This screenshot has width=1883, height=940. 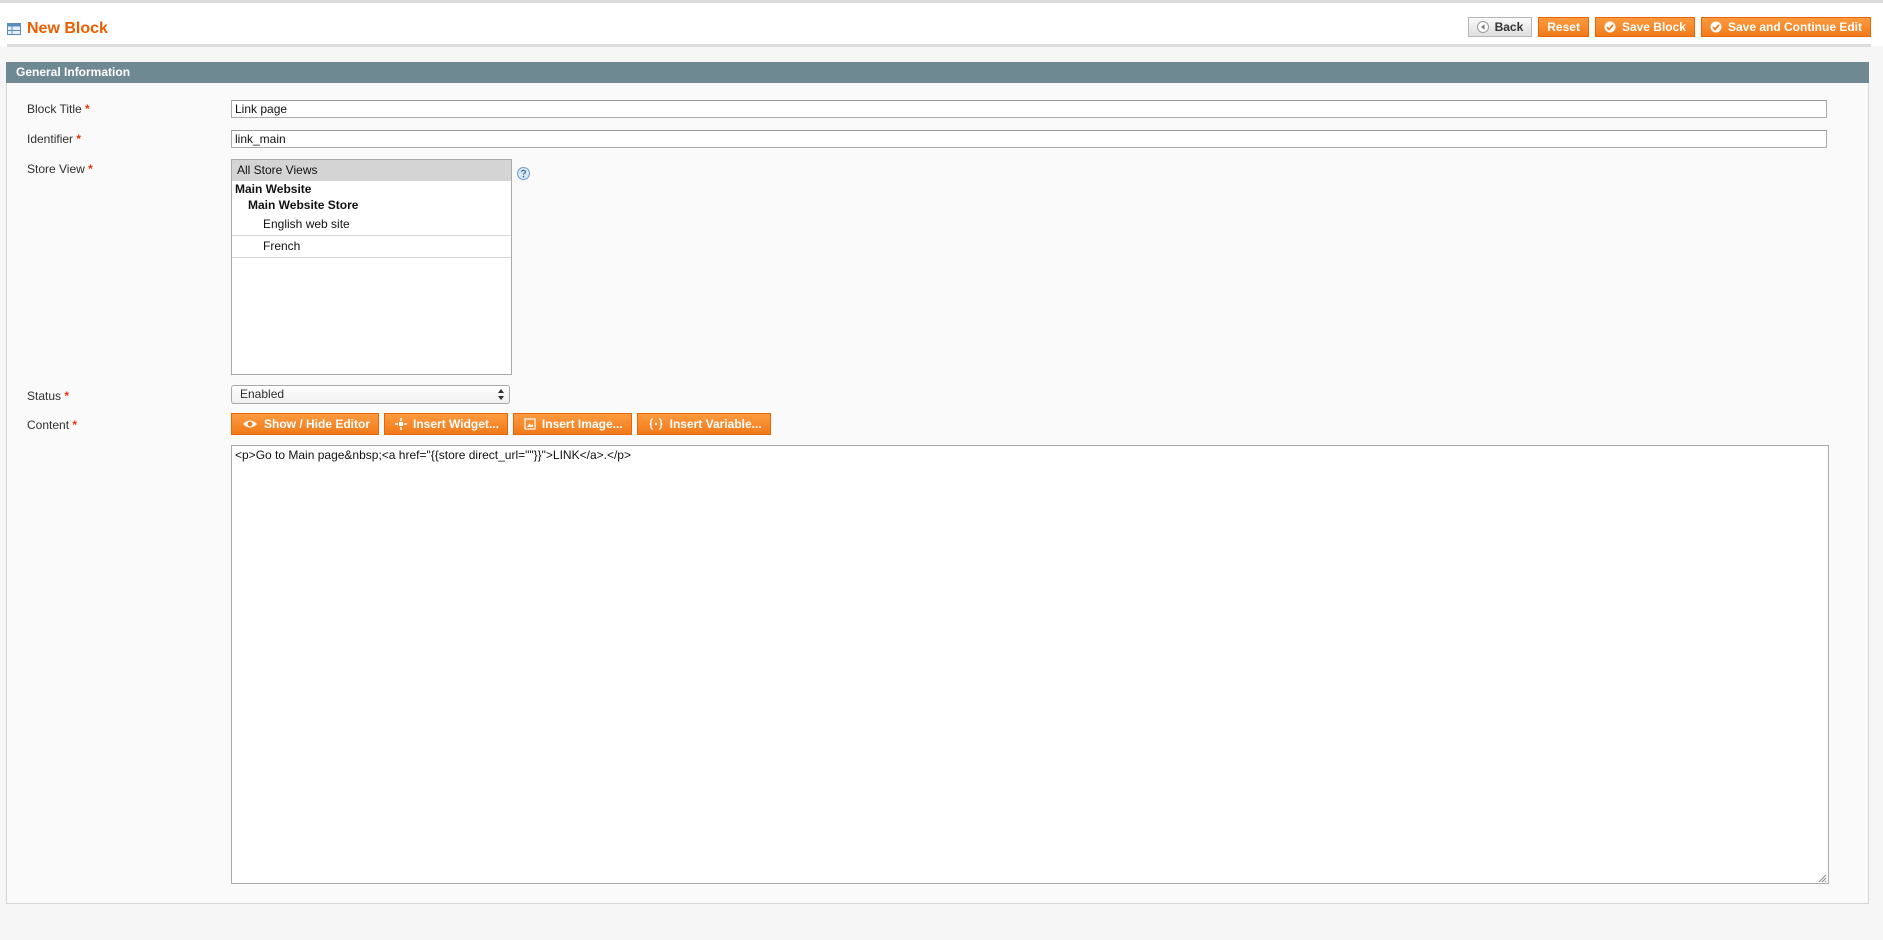 What do you see at coordinates (1653, 27) in the screenshot?
I see `save-block-button-label: Save Block` at bounding box center [1653, 27].